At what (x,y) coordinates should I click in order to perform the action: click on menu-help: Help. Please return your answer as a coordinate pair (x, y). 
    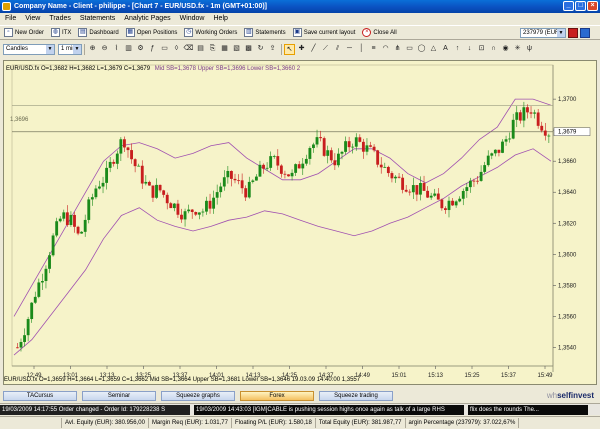
    Looking at the image, I should click on (221, 18).